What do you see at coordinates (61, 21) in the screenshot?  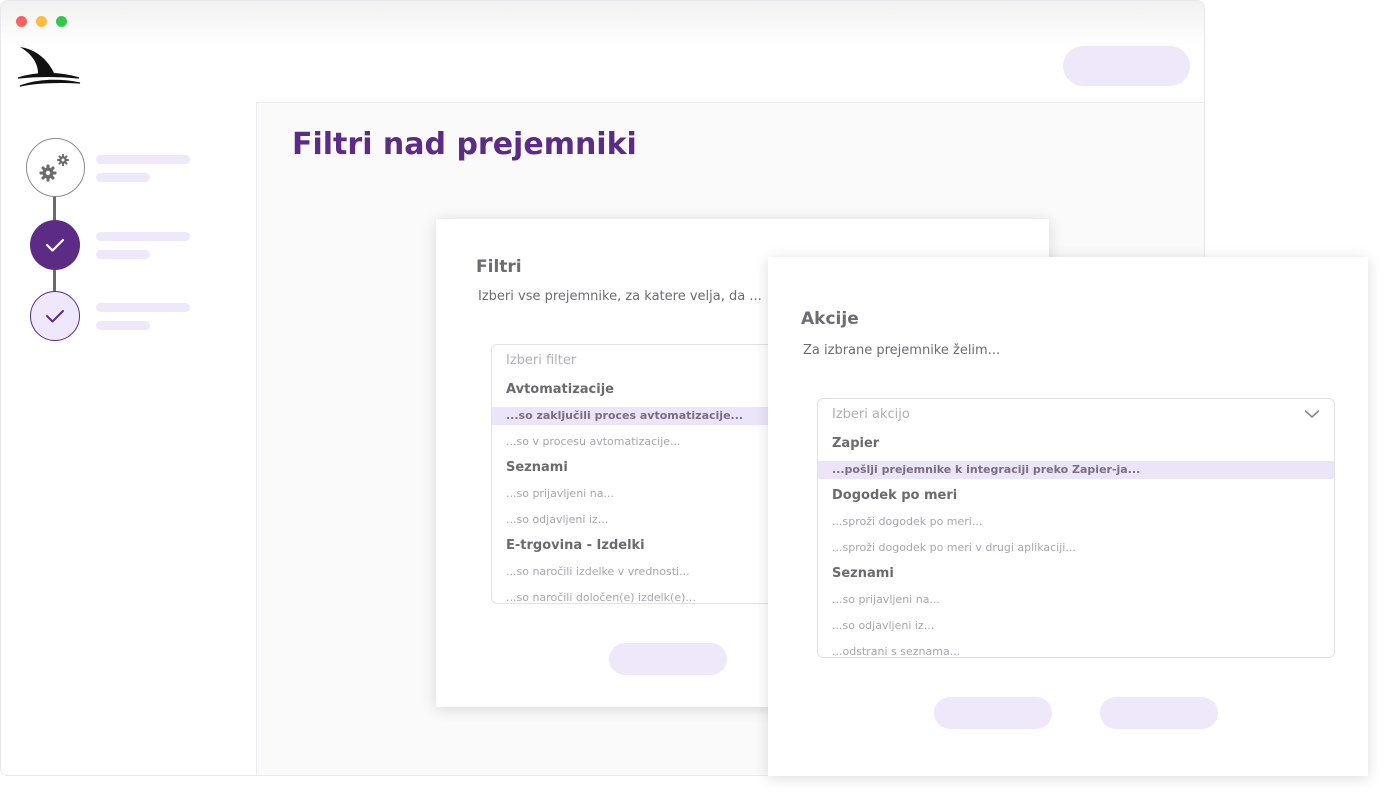 I see `maximize-window-button` at bounding box center [61, 21].